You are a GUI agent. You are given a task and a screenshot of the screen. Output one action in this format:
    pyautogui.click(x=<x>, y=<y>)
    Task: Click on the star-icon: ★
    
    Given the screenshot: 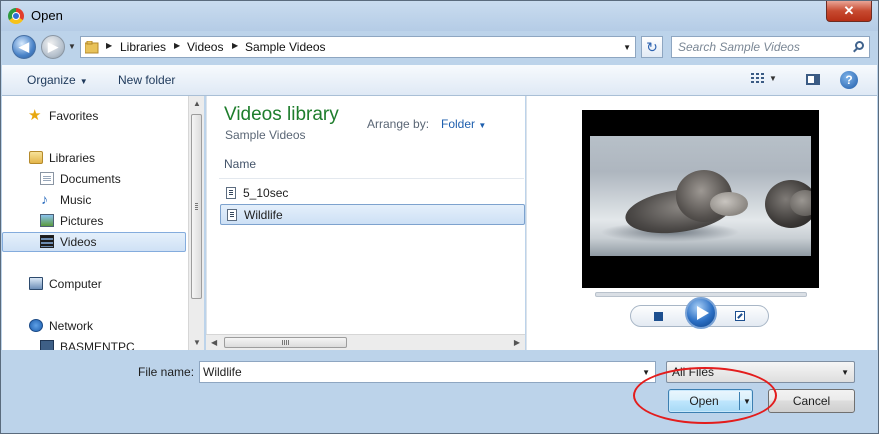 What is the action you would take?
    pyautogui.click(x=35, y=115)
    